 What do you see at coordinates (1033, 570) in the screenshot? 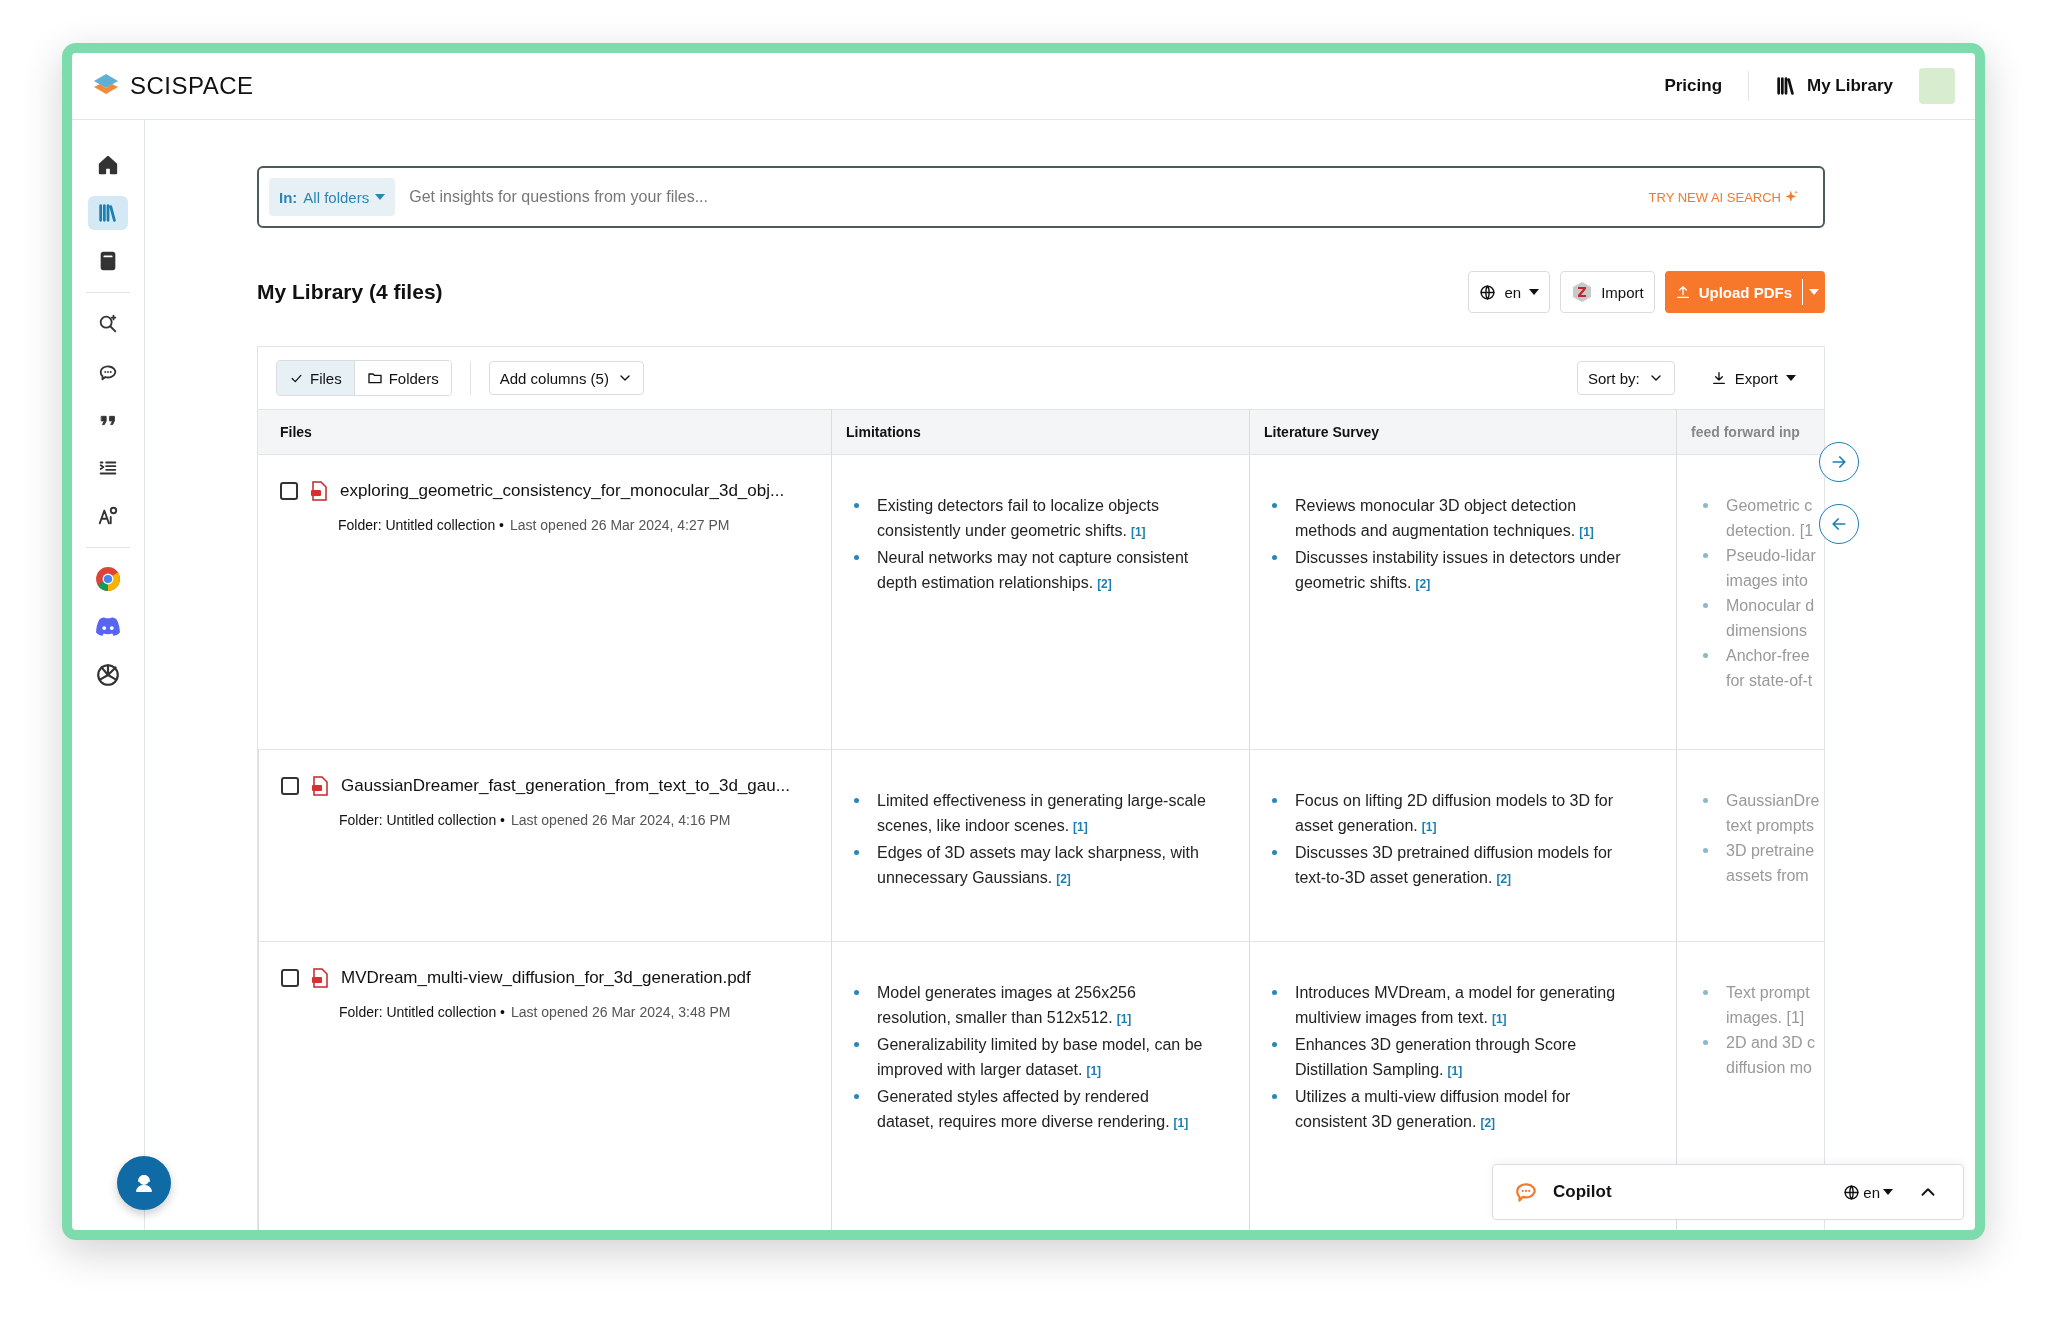
I see `bullet-text: Neural networks may not capture consistent depth estimation relationships. [2]` at bounding box center [1033, 570].